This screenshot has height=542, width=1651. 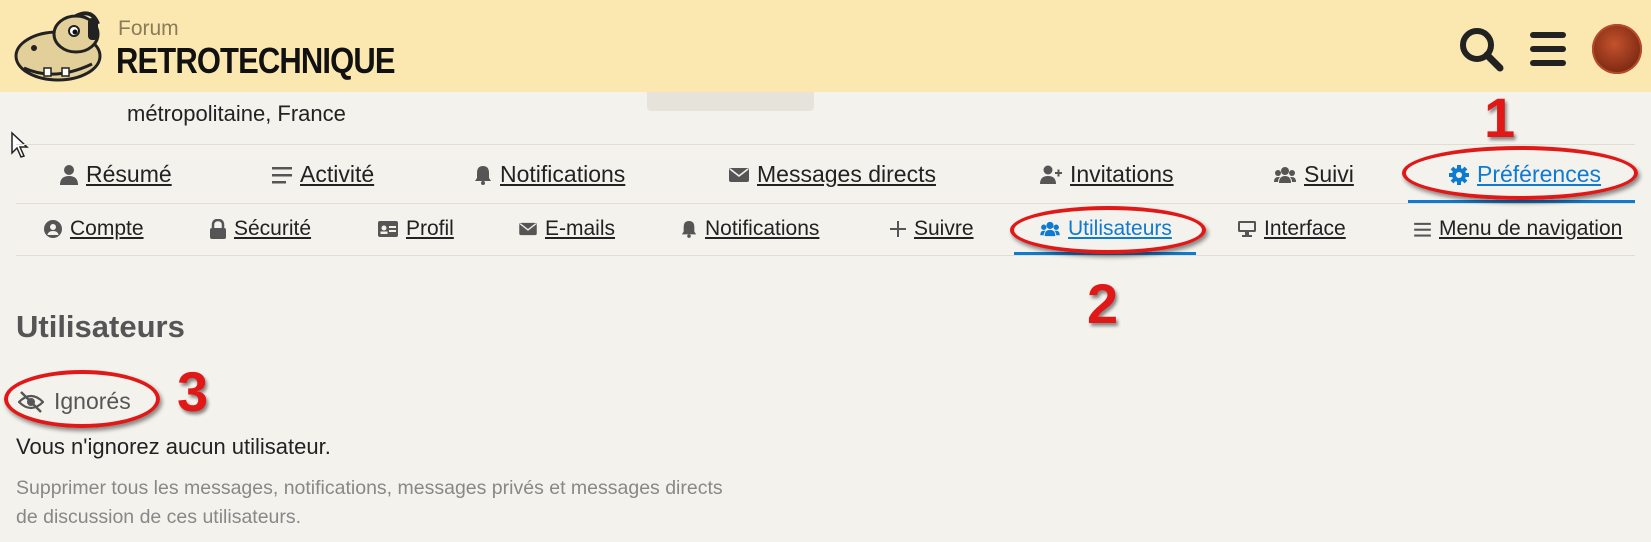 What do you see at coordinates (563, 174) in the screenshot?
I see `tab-label: Notifications` at bounding box center [563, 174].